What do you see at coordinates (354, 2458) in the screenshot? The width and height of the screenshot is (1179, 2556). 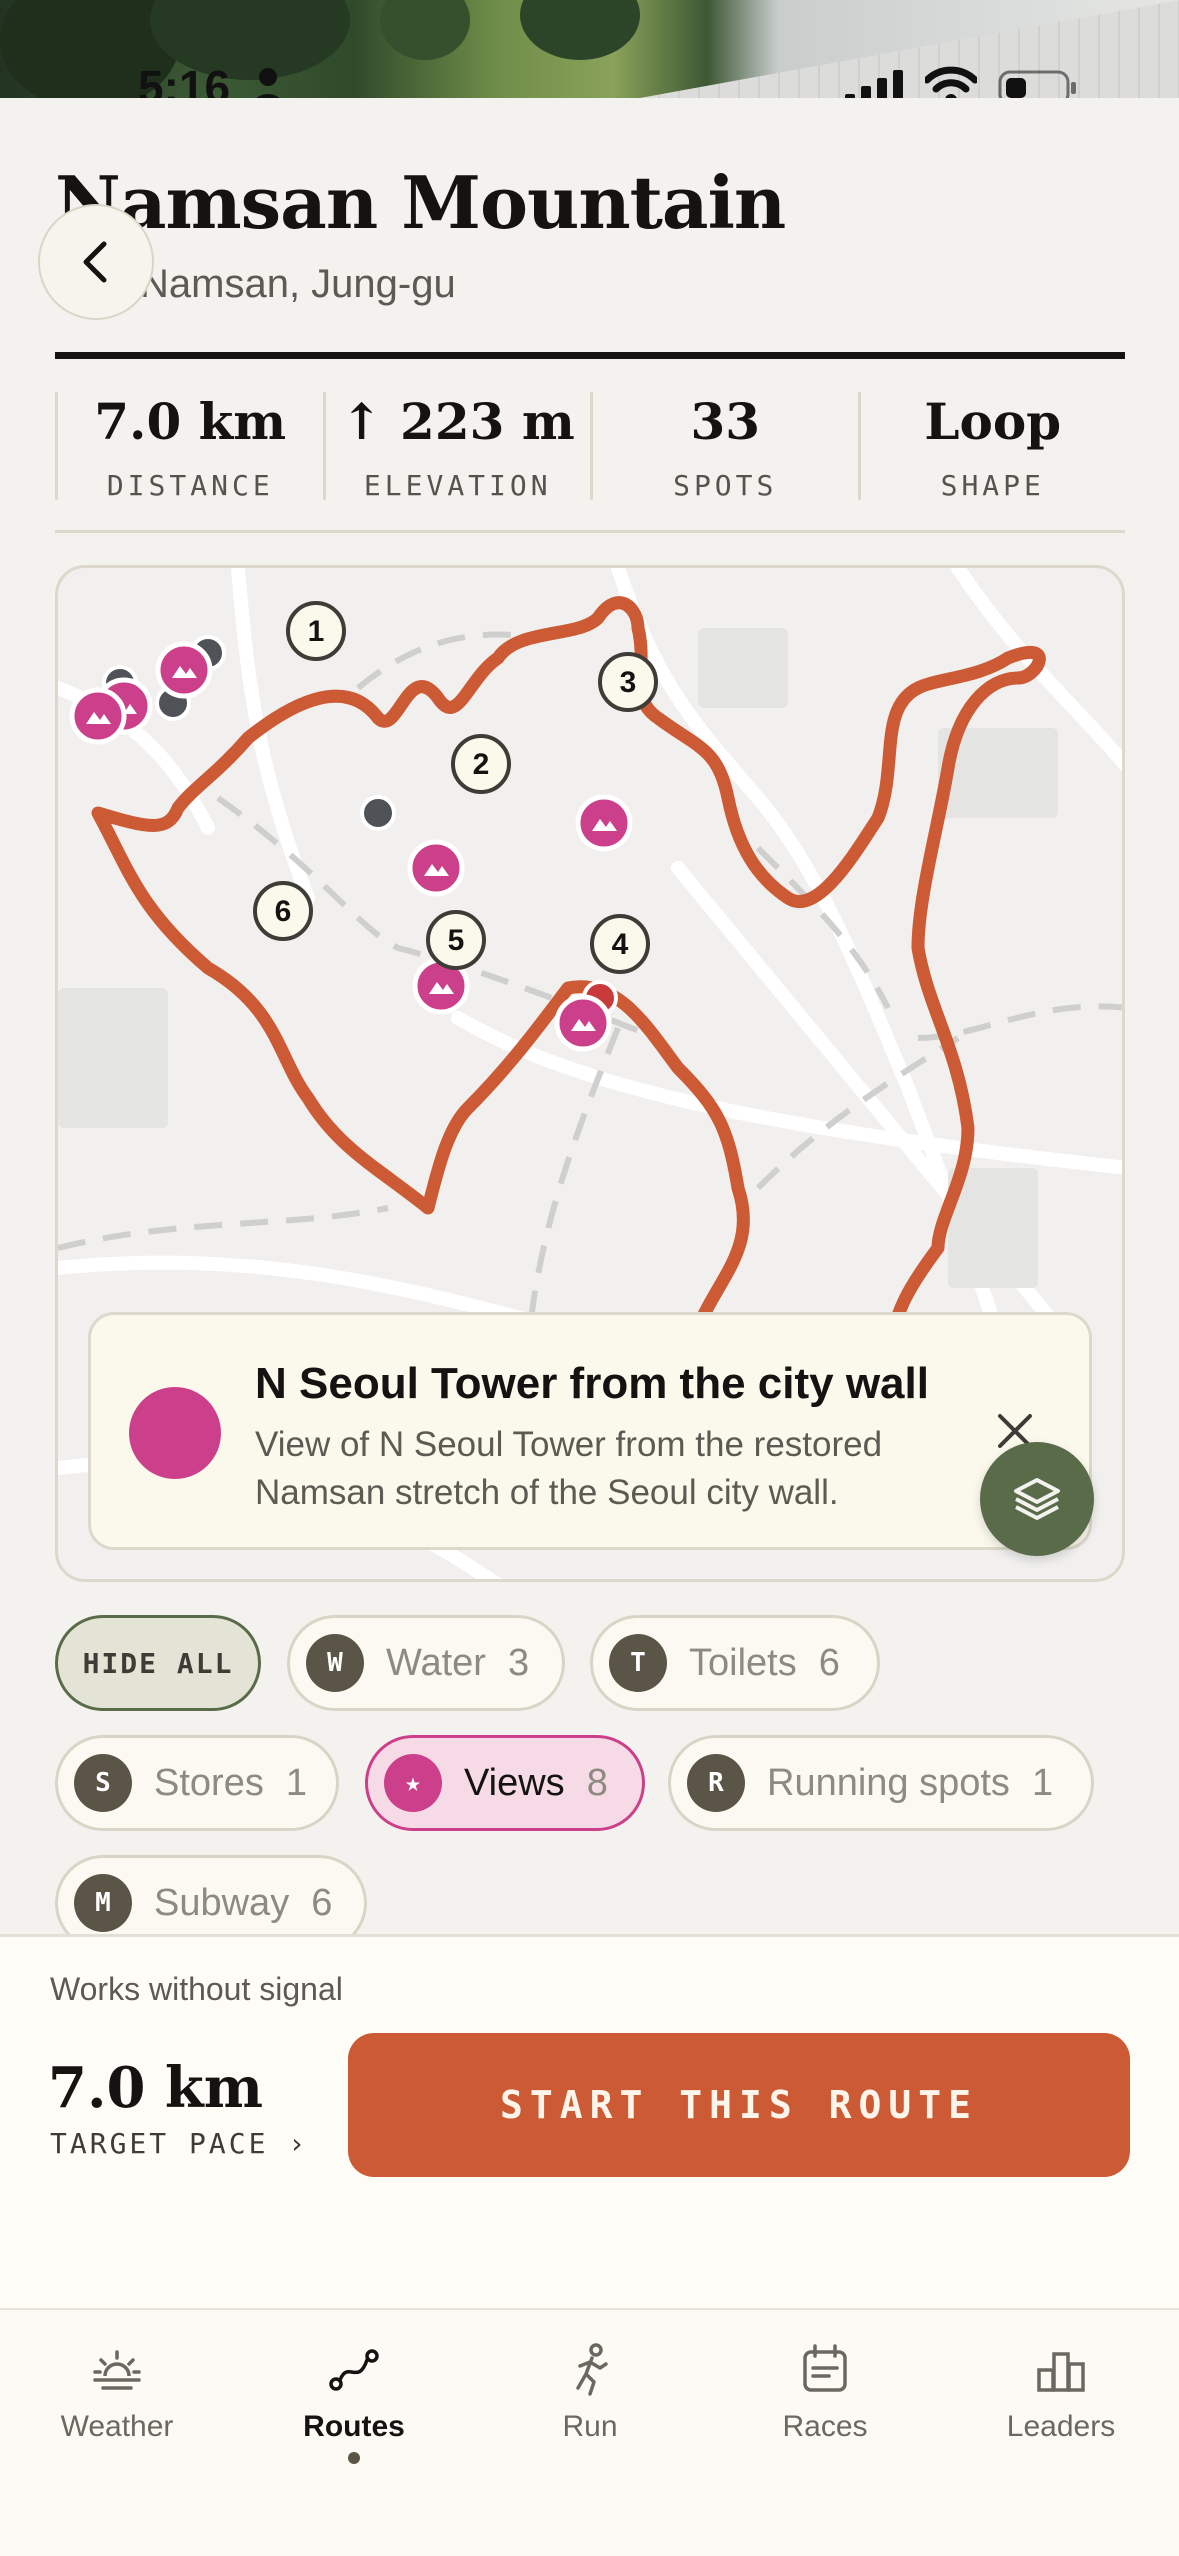 I see `active-tab-indicator` at bounding box center [354, 2458].